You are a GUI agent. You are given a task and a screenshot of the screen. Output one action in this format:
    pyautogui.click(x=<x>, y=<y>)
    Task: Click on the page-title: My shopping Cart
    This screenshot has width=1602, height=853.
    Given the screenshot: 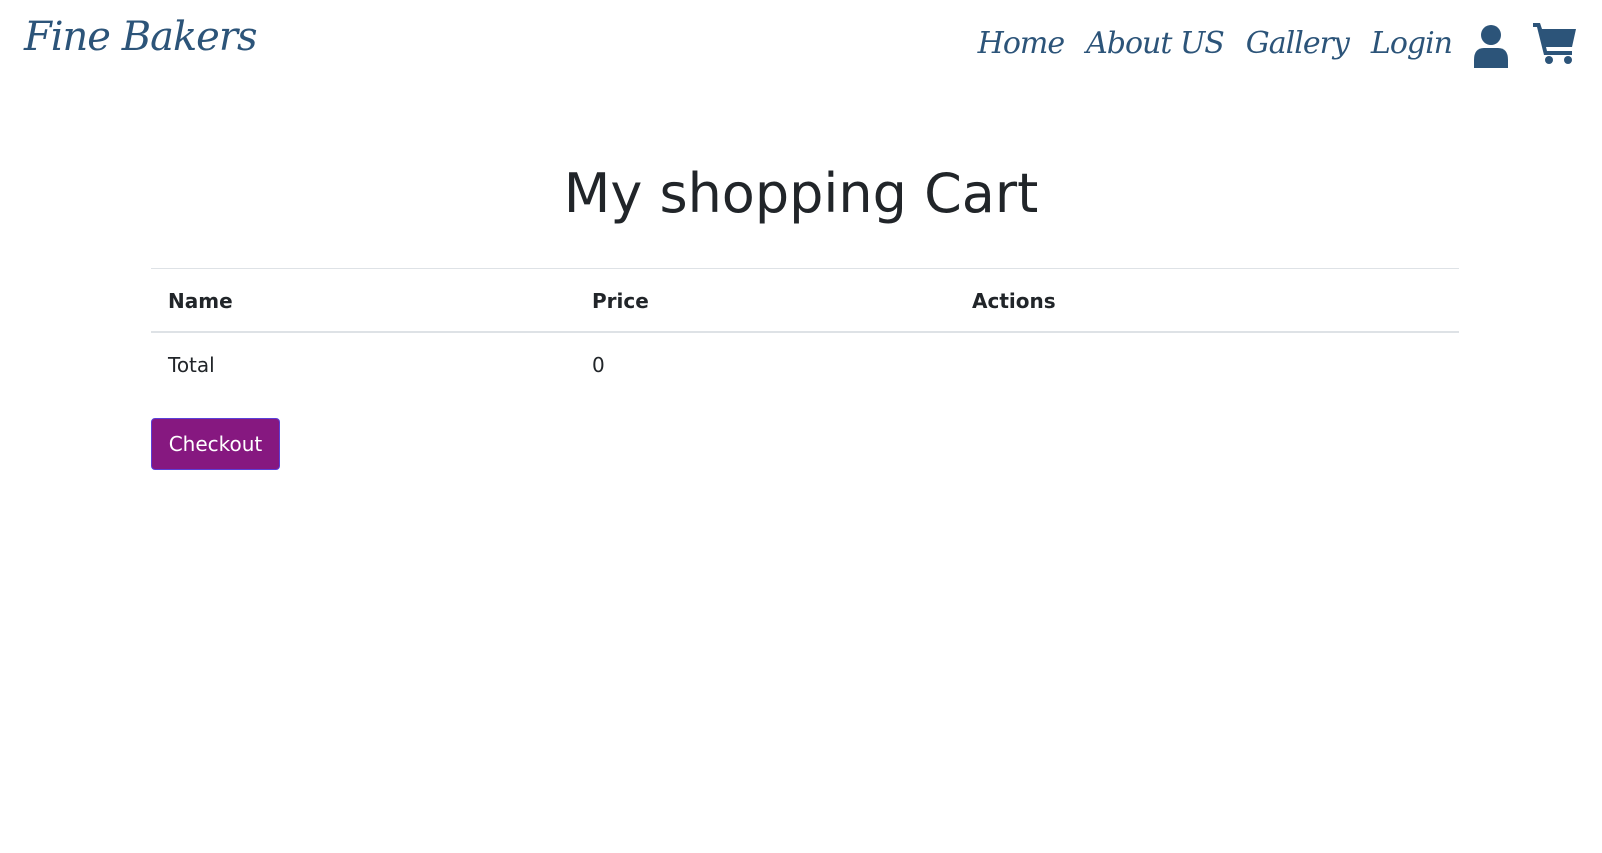 What is the action you would take?
    pyautogui.click(x=801, y=193)
    